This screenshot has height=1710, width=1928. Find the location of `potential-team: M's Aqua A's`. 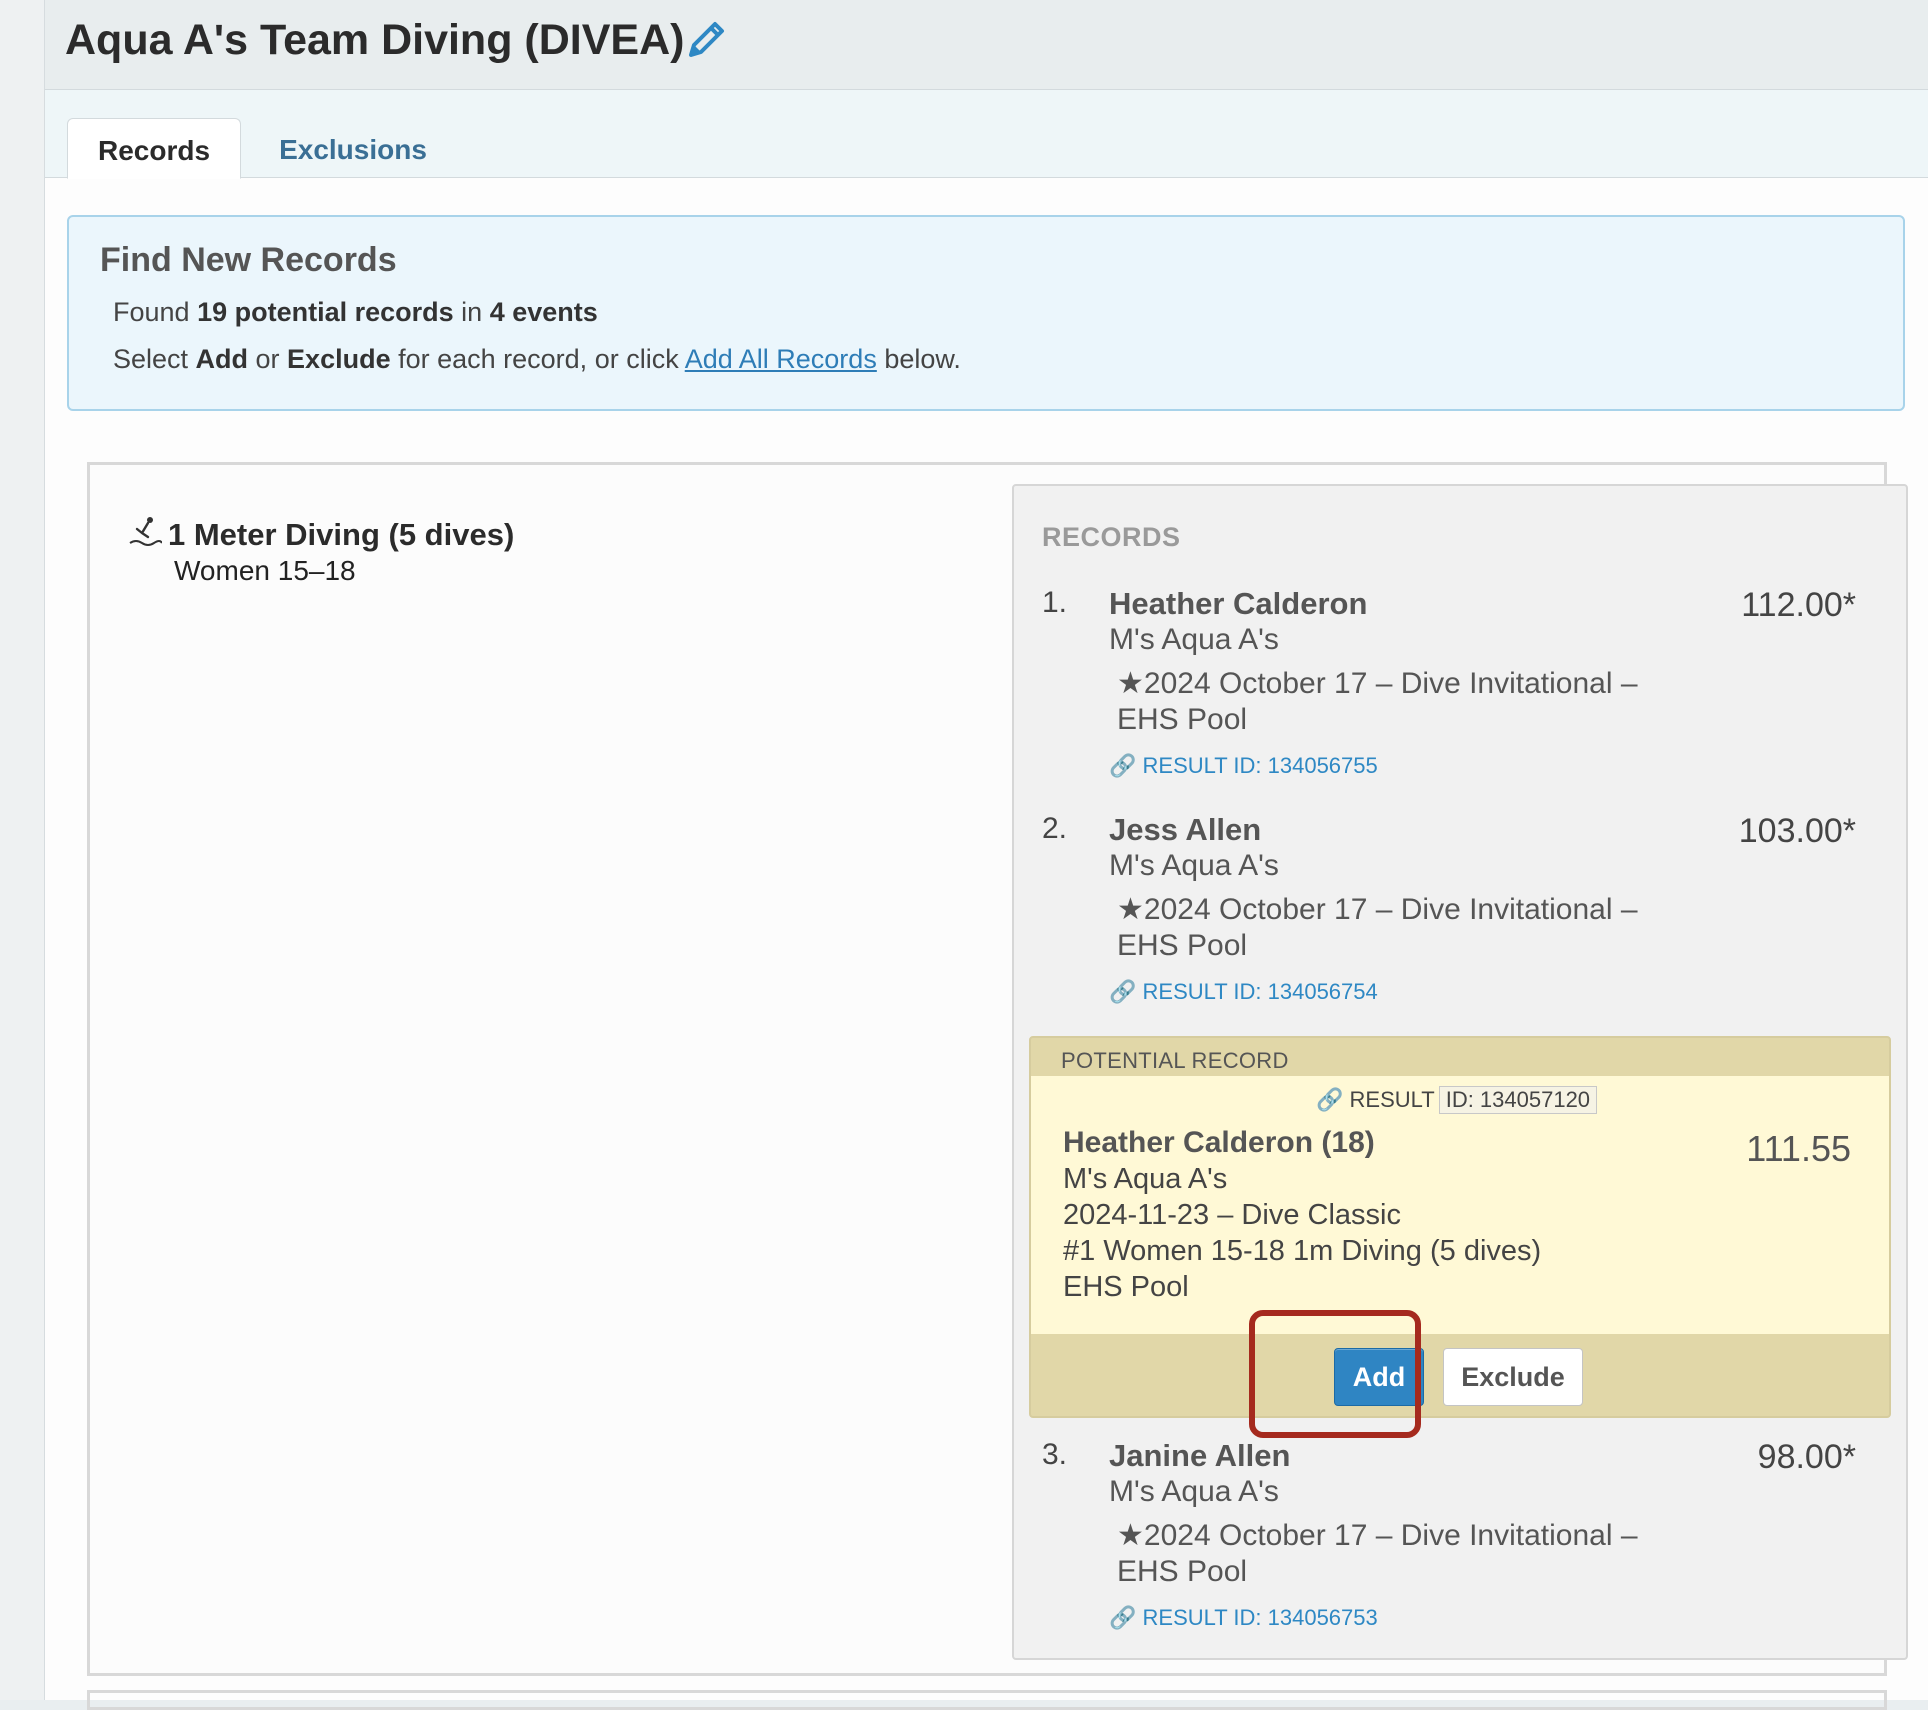

potential-team: M's Aqua A's is located at coordinates (1145, 1179).